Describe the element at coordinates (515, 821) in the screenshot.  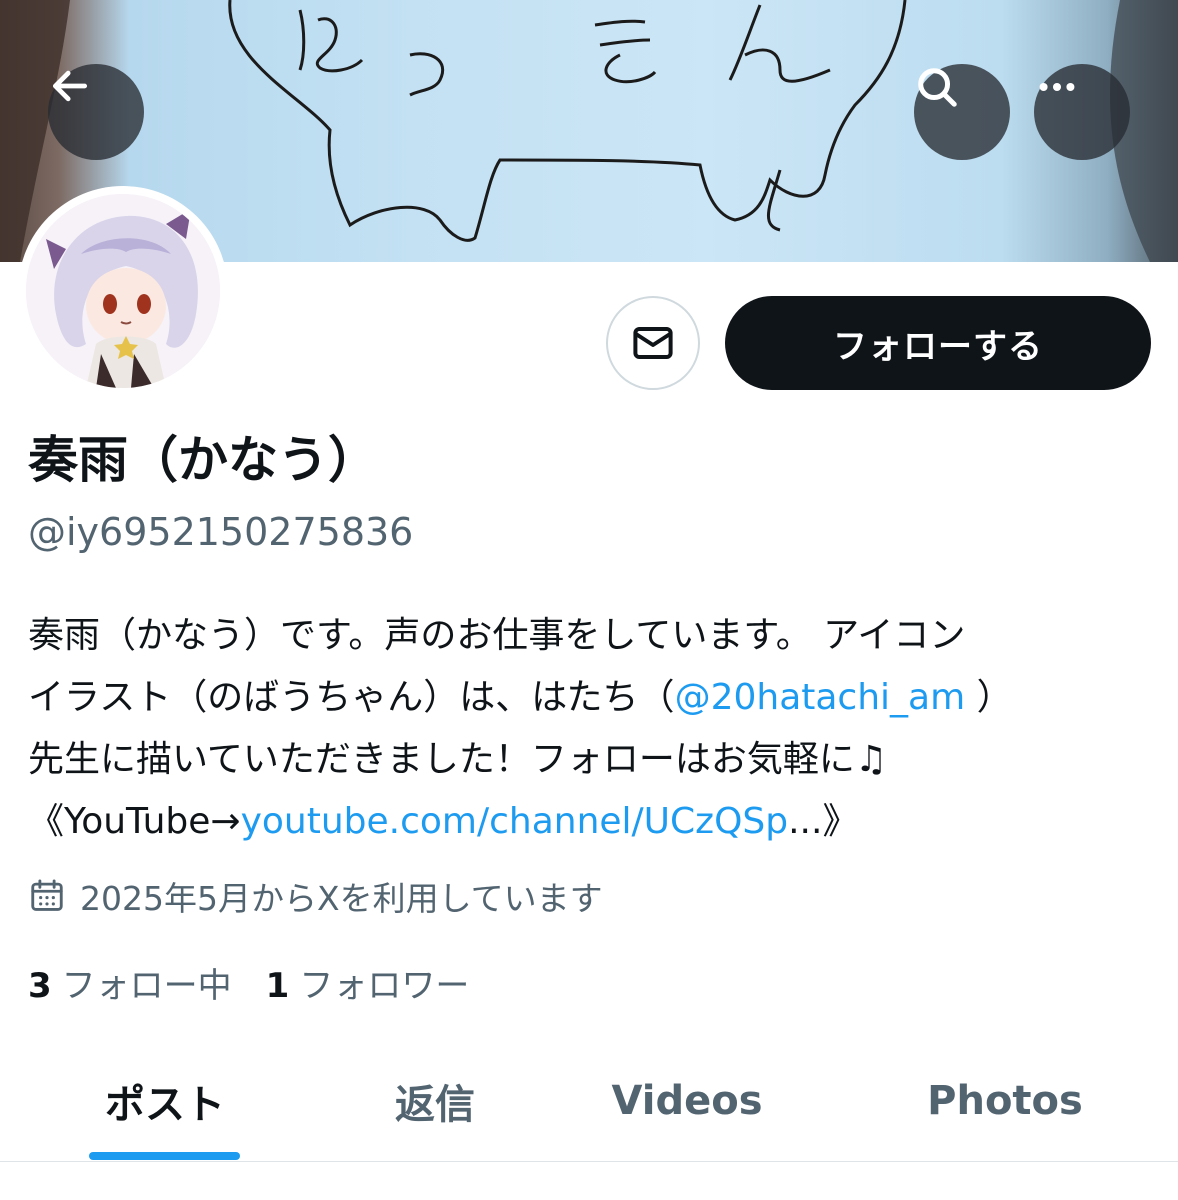
I see `youtube-link: youtube.com/channel/UCzQSp` at that location.